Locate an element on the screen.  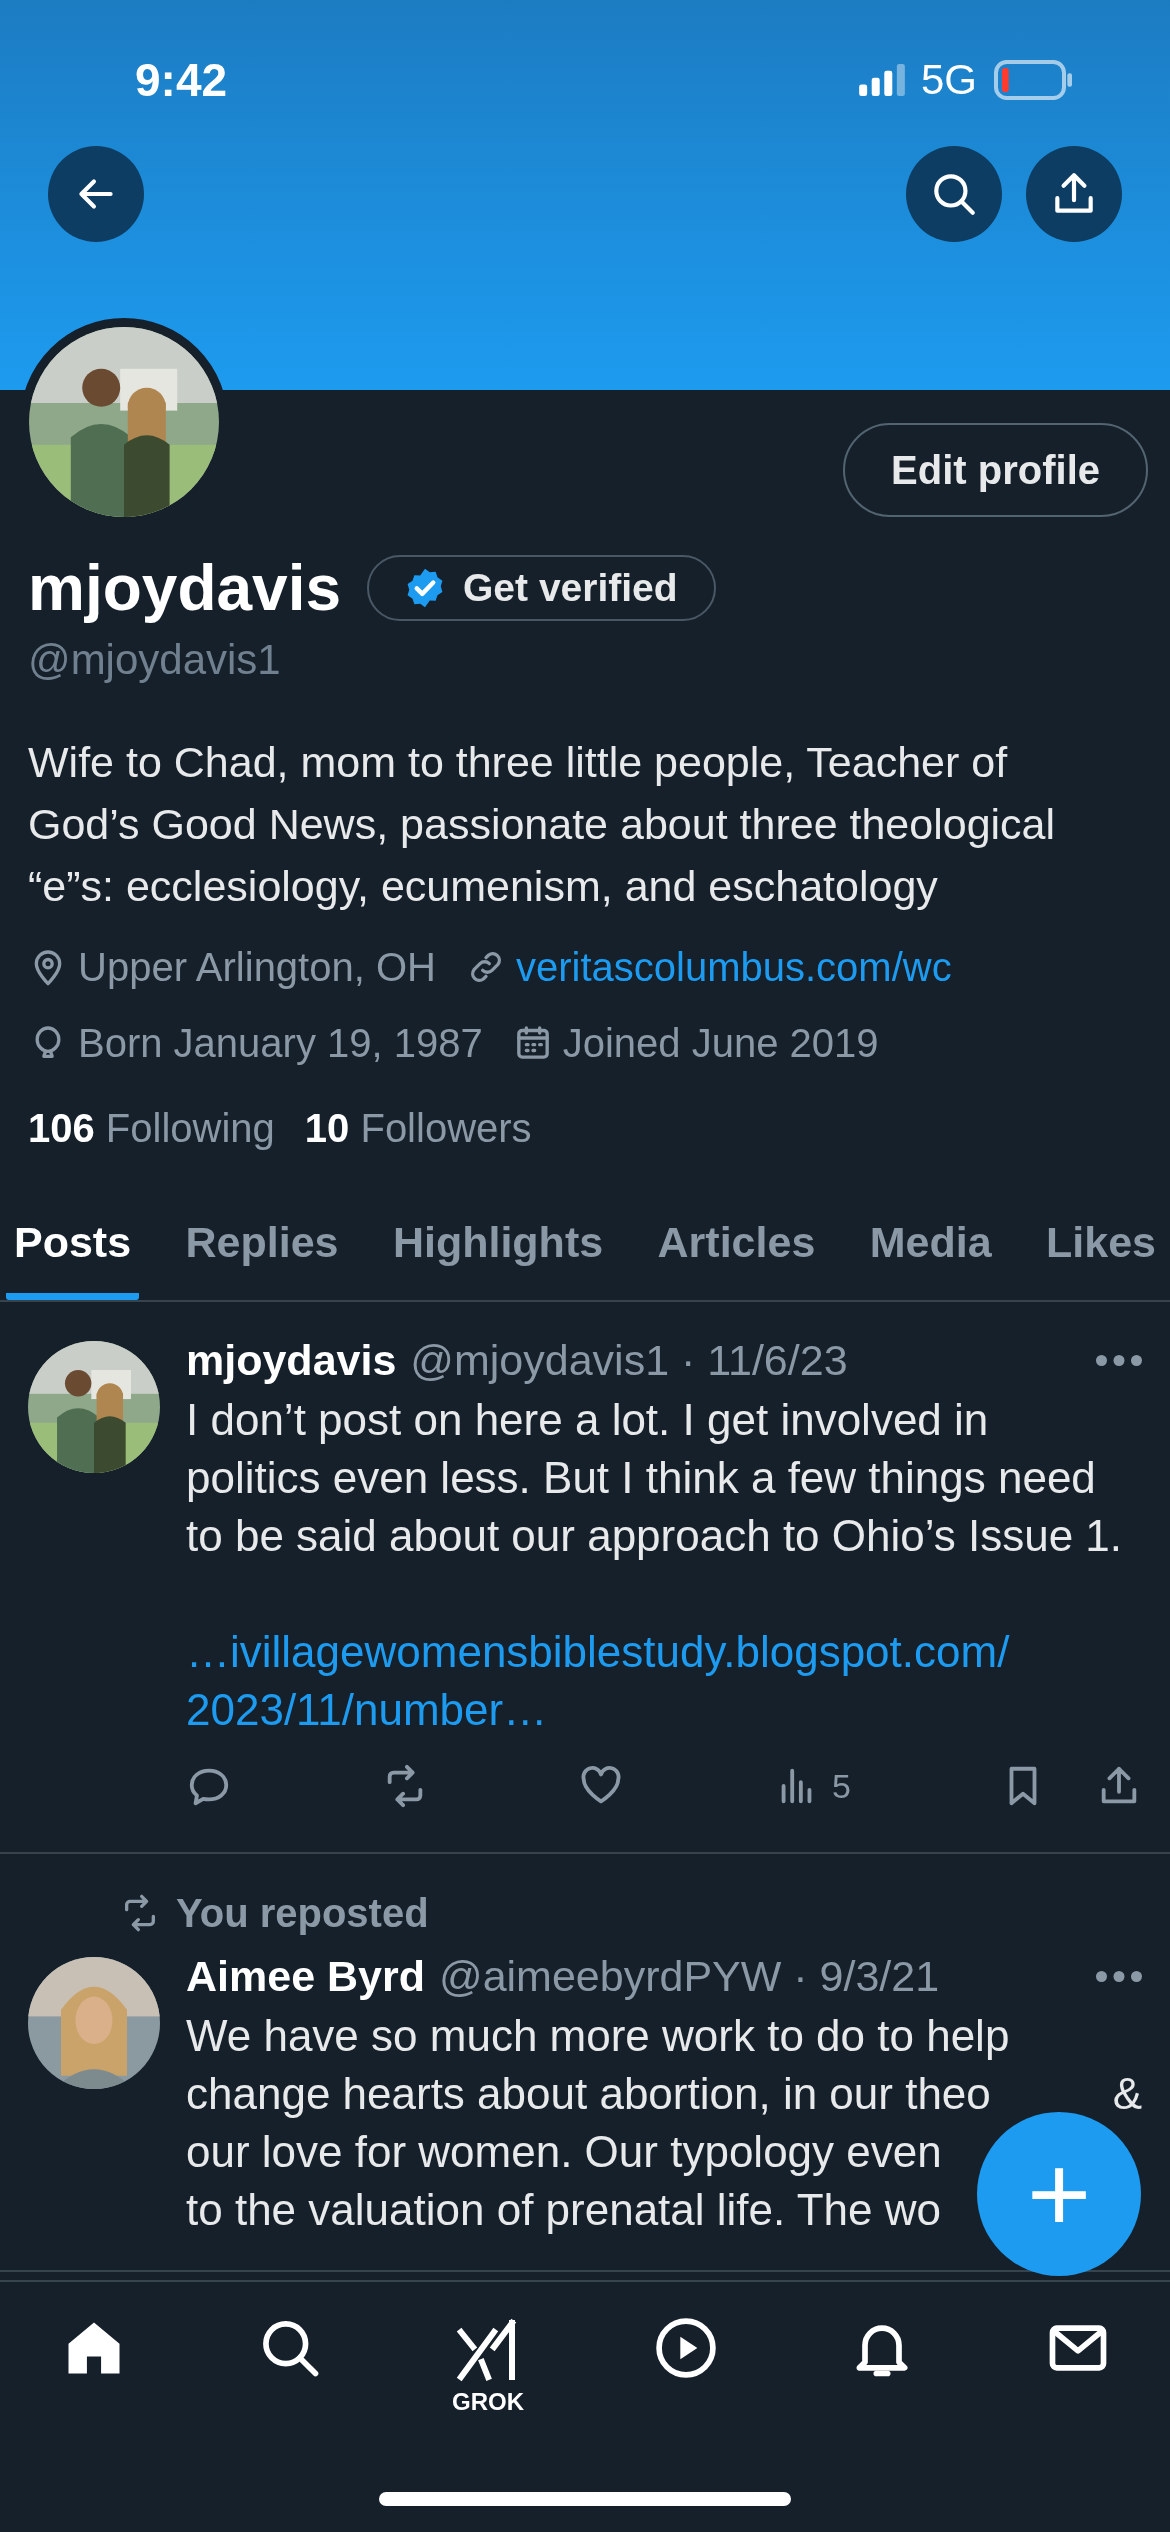
post-text: to the valuation of prenatal life. The wo is located at coordinates (563, 2210).